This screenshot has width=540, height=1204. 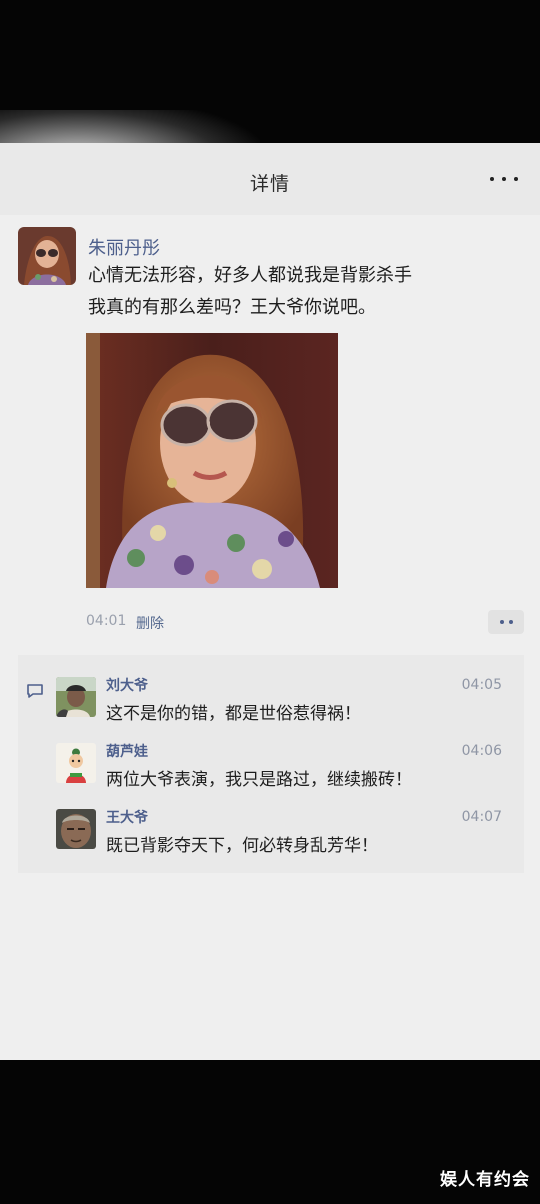 I want to click on post-text: 心情无法形容，好多人都说我是背影杀手 我真的有那么差吗？王大爷你说吧。, so click(x=298, y=292).